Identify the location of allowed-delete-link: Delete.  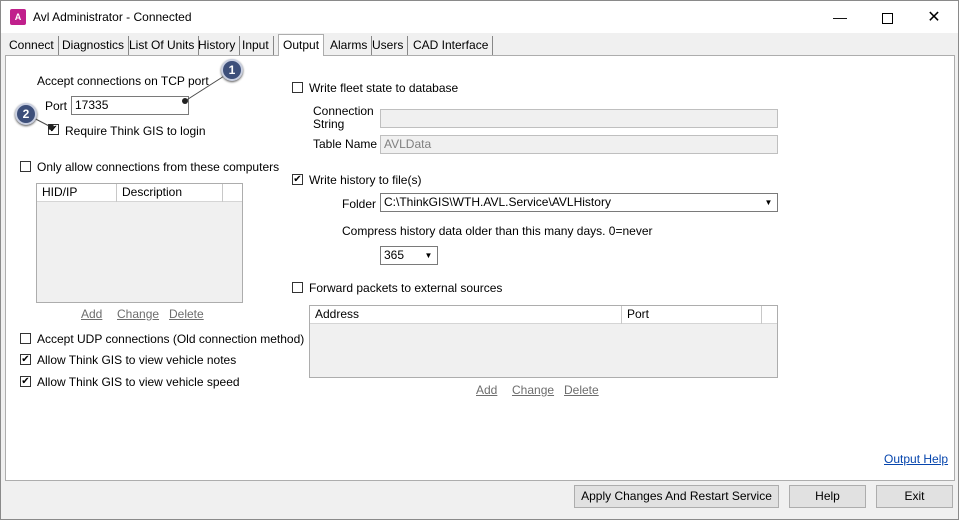
(186, 314).